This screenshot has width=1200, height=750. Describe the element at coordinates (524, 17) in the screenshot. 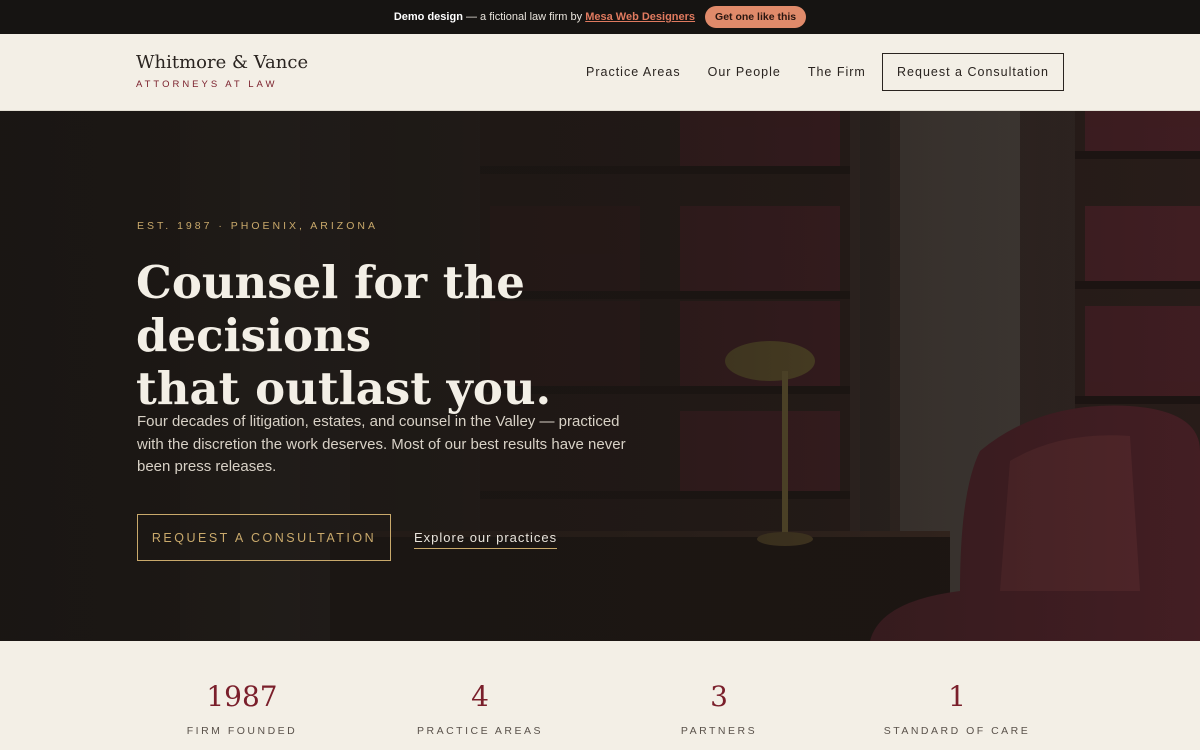

I see `demo-banner-text: — a fictional law firm by` at that location.